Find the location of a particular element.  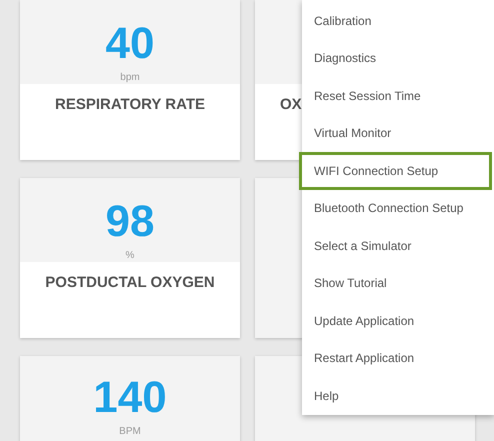

menu-item: Virtual Monitor is located at coordinates (398, 133).